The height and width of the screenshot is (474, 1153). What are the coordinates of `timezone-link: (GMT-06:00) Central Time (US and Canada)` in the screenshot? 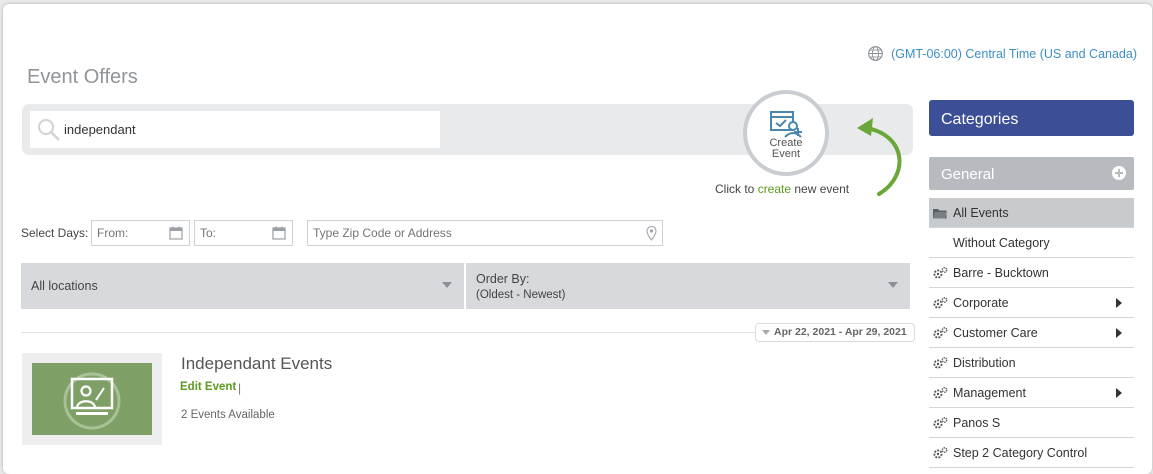 It's located at (1002, 53).